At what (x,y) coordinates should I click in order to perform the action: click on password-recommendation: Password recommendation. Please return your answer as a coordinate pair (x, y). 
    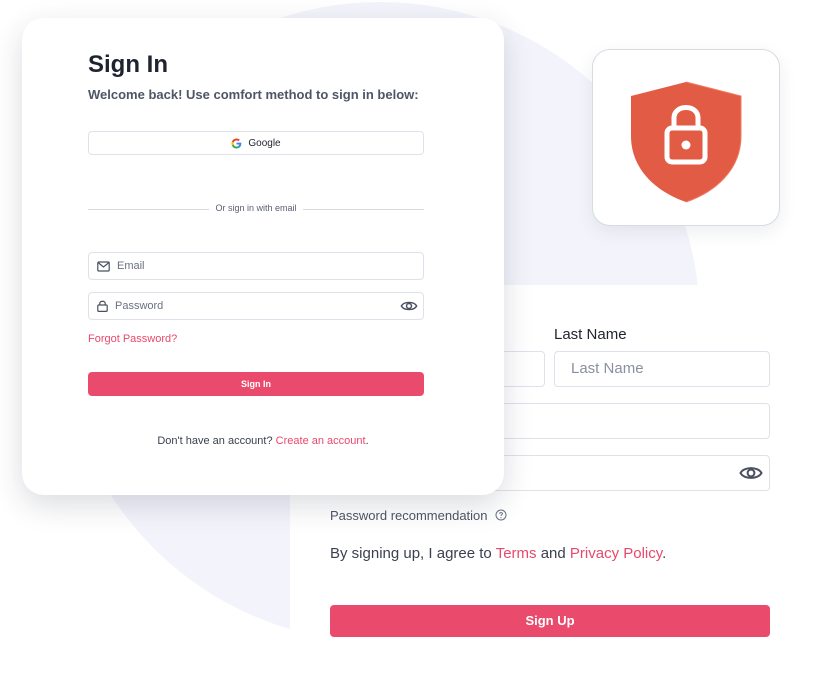
    Looking at the image, I should click on (409, 515).